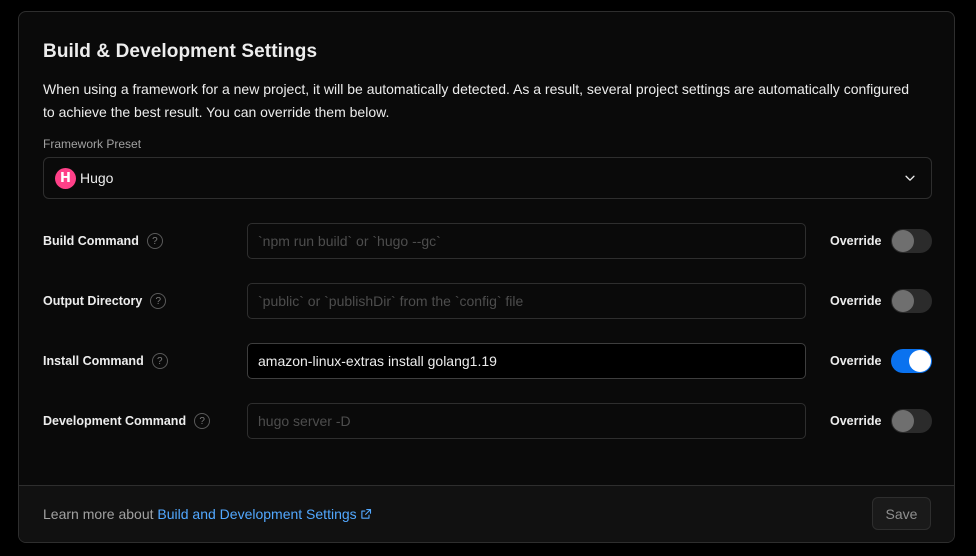  I want to click on install-command-label: Install Command ?, so click(105, 361).